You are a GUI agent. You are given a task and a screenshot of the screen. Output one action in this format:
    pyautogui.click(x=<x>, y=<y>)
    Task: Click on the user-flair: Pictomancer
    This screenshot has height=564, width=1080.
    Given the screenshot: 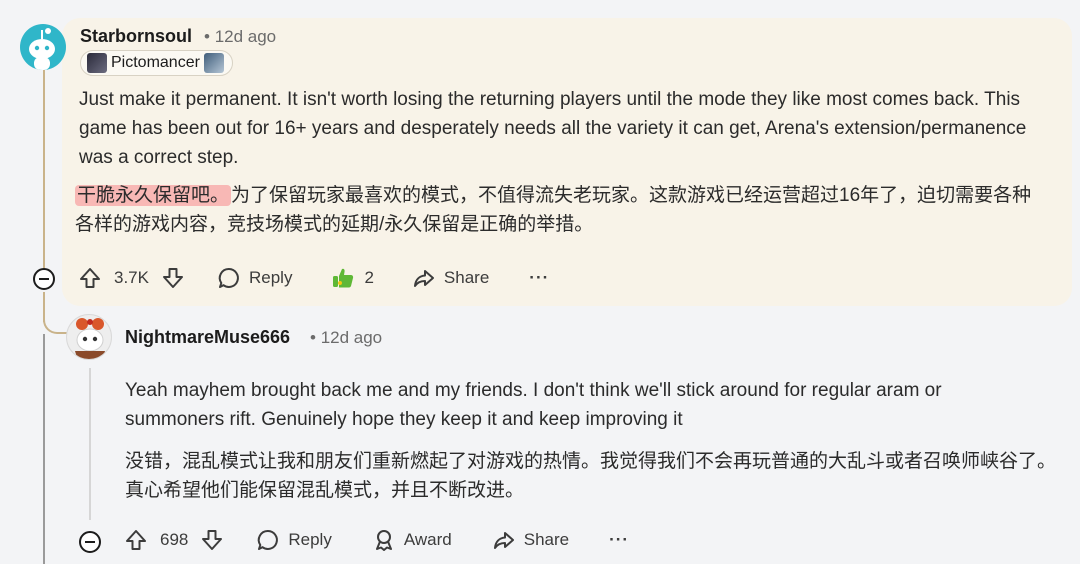 What is the action you would take?
    pyautogui.click(x=156, y=63)
    